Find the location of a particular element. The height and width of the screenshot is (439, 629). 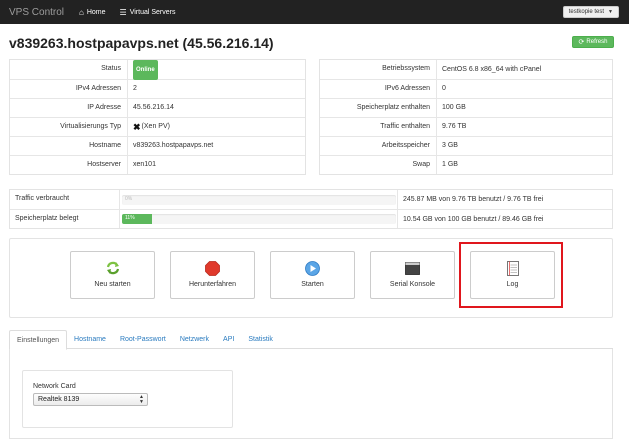

table-row: Hostname v839263.hostpapavps.net is located at coordinates (157, 145).